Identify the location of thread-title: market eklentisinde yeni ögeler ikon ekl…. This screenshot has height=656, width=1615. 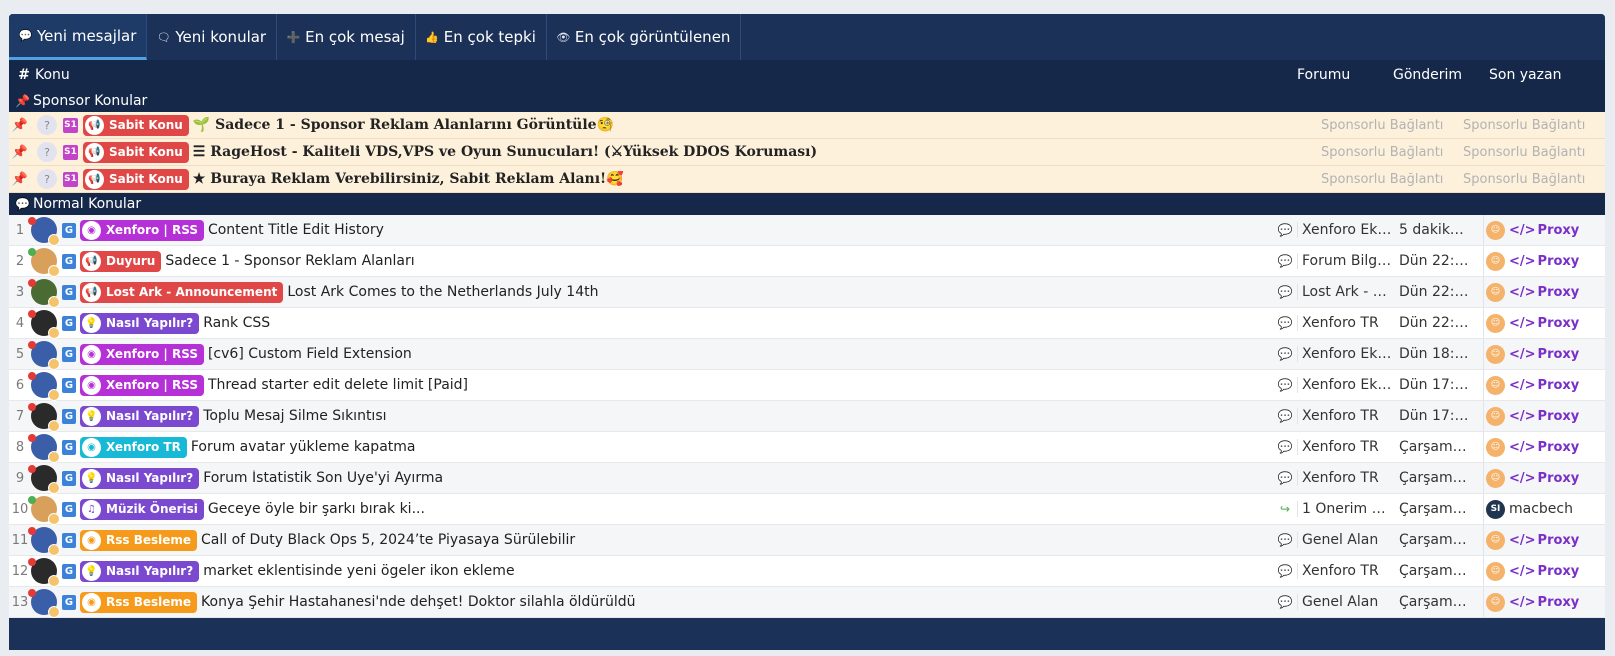
(738, 571).